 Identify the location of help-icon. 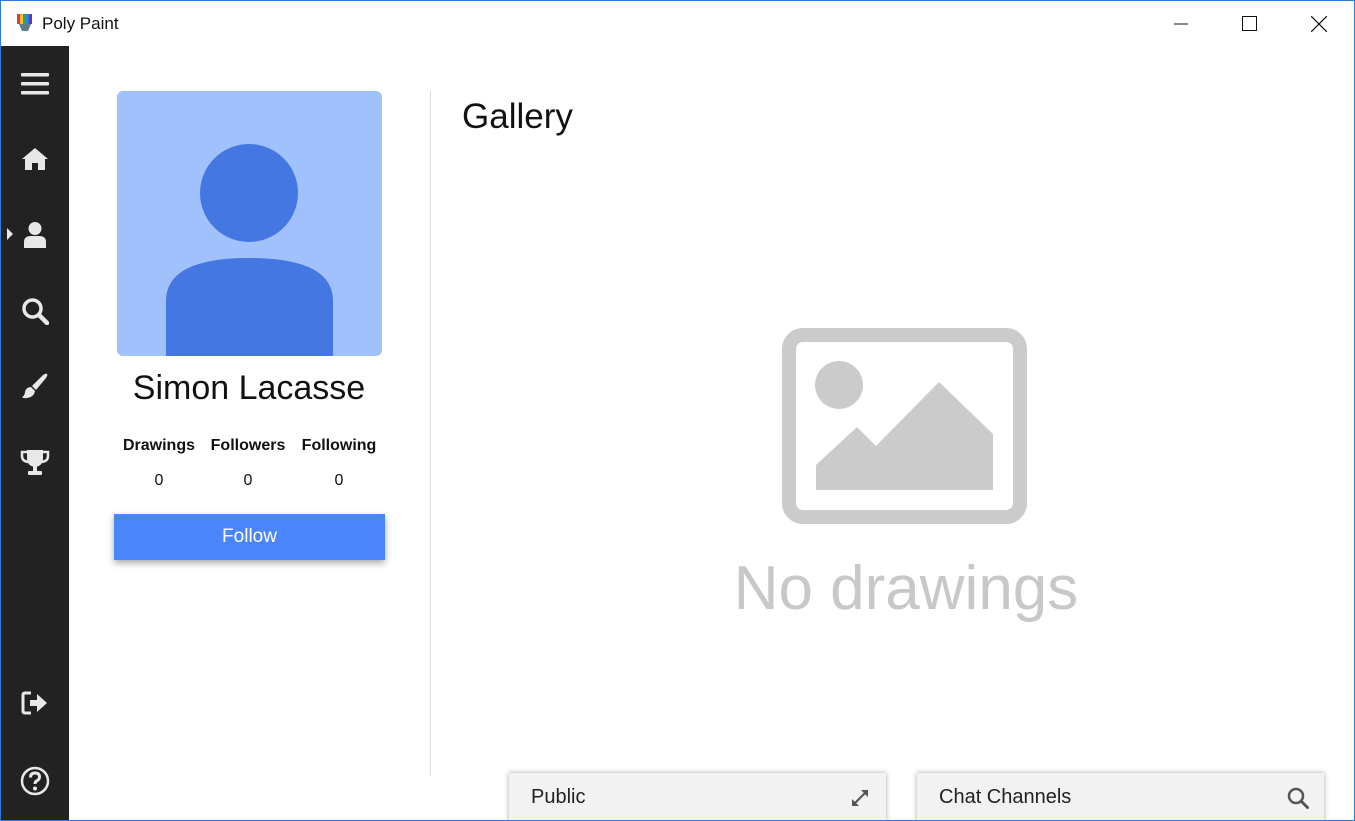
(35, 781).